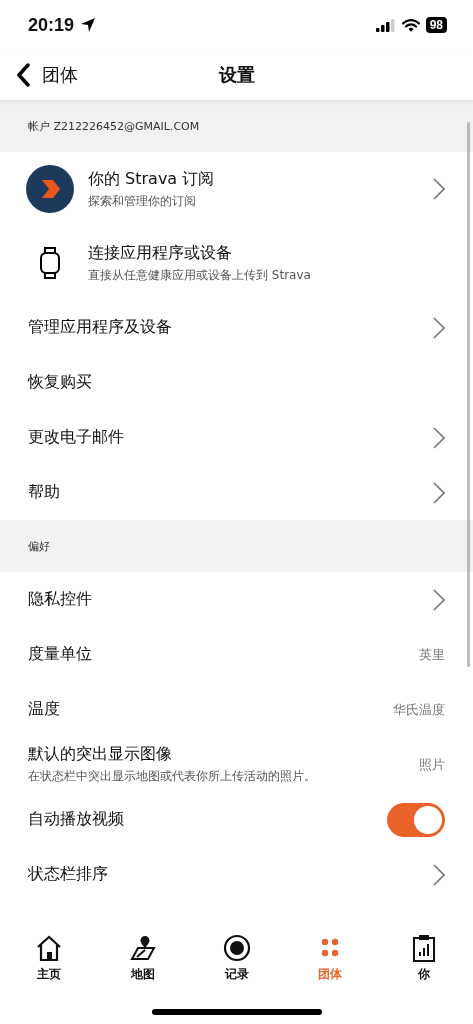 Image resolution: width=473 pixels, height=1024 pixels. What do you see at coordinates (436, 25) in the screenshot?
I see `battery-level: 98` at bounding box center [436, 25].